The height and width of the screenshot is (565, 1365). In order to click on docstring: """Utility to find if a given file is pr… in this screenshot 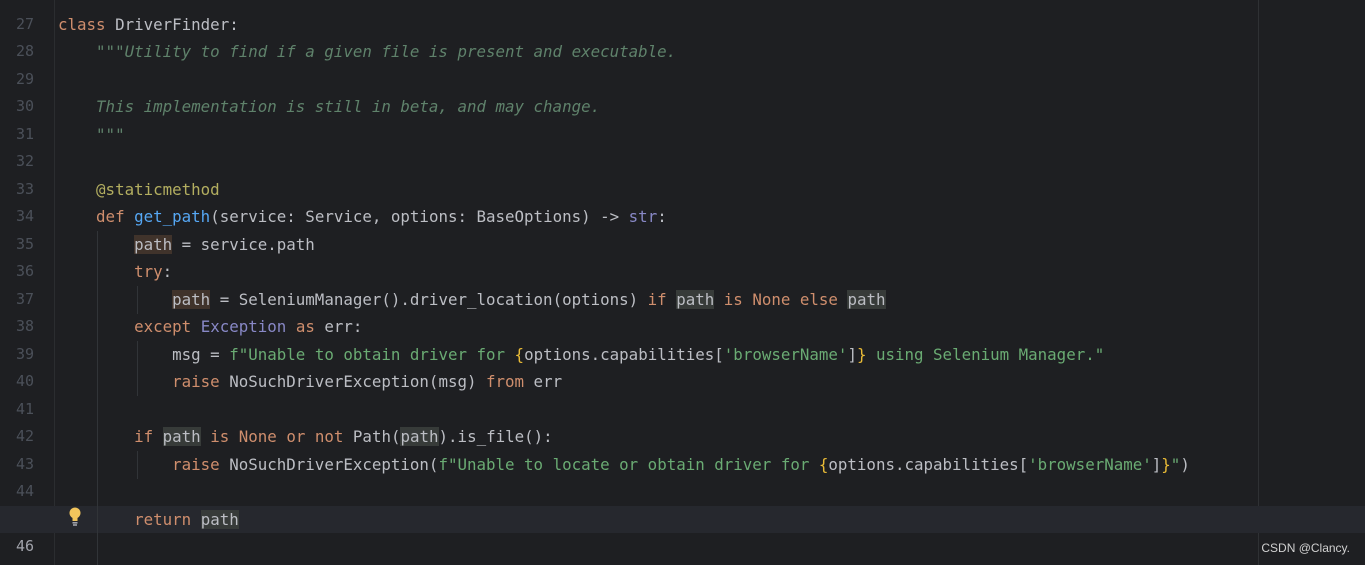, I will do `click(386, 51)`.